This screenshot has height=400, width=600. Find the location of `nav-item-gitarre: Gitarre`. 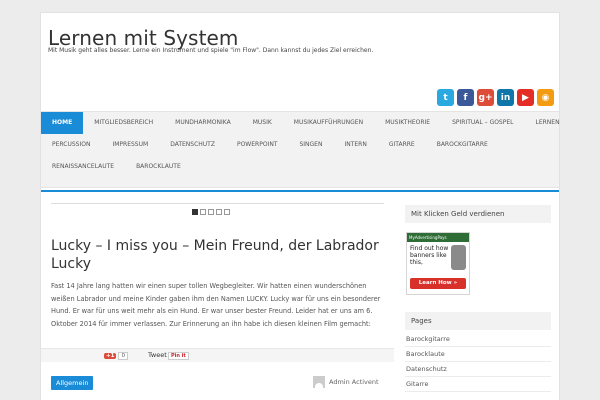

nav-item-gitarre: Gitarre is located at coordinates (402, 145).